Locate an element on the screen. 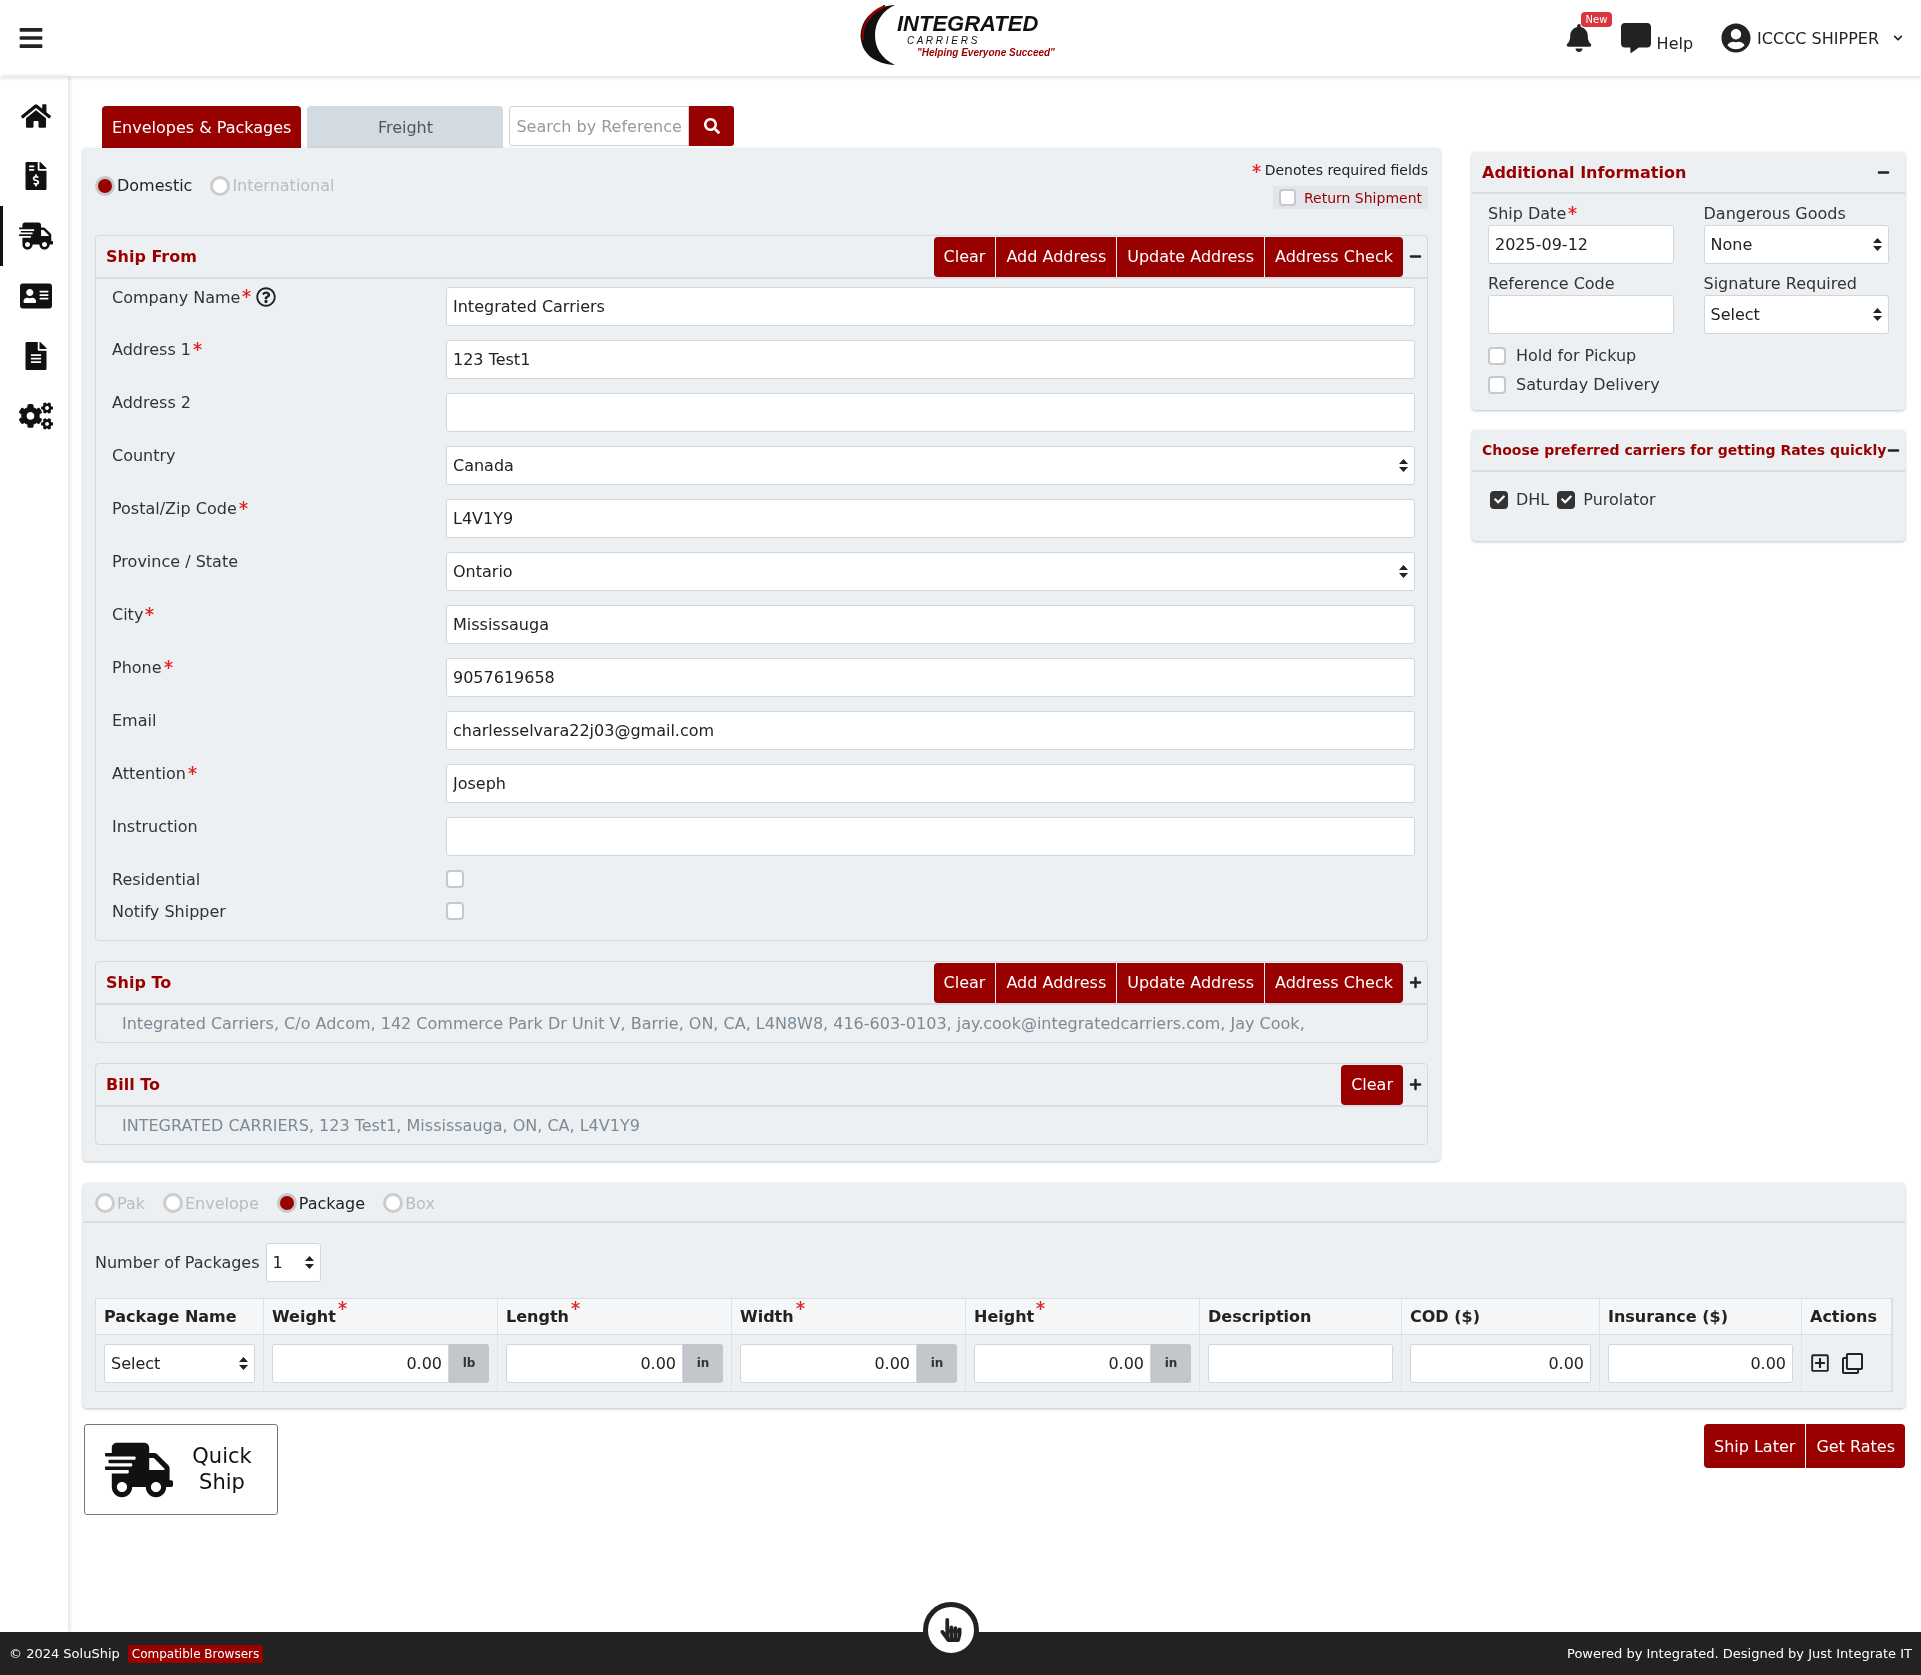 Image resolution: width=1921 pixels, height=1675 pixels. menu-icon is located at coordinates (31, 38).